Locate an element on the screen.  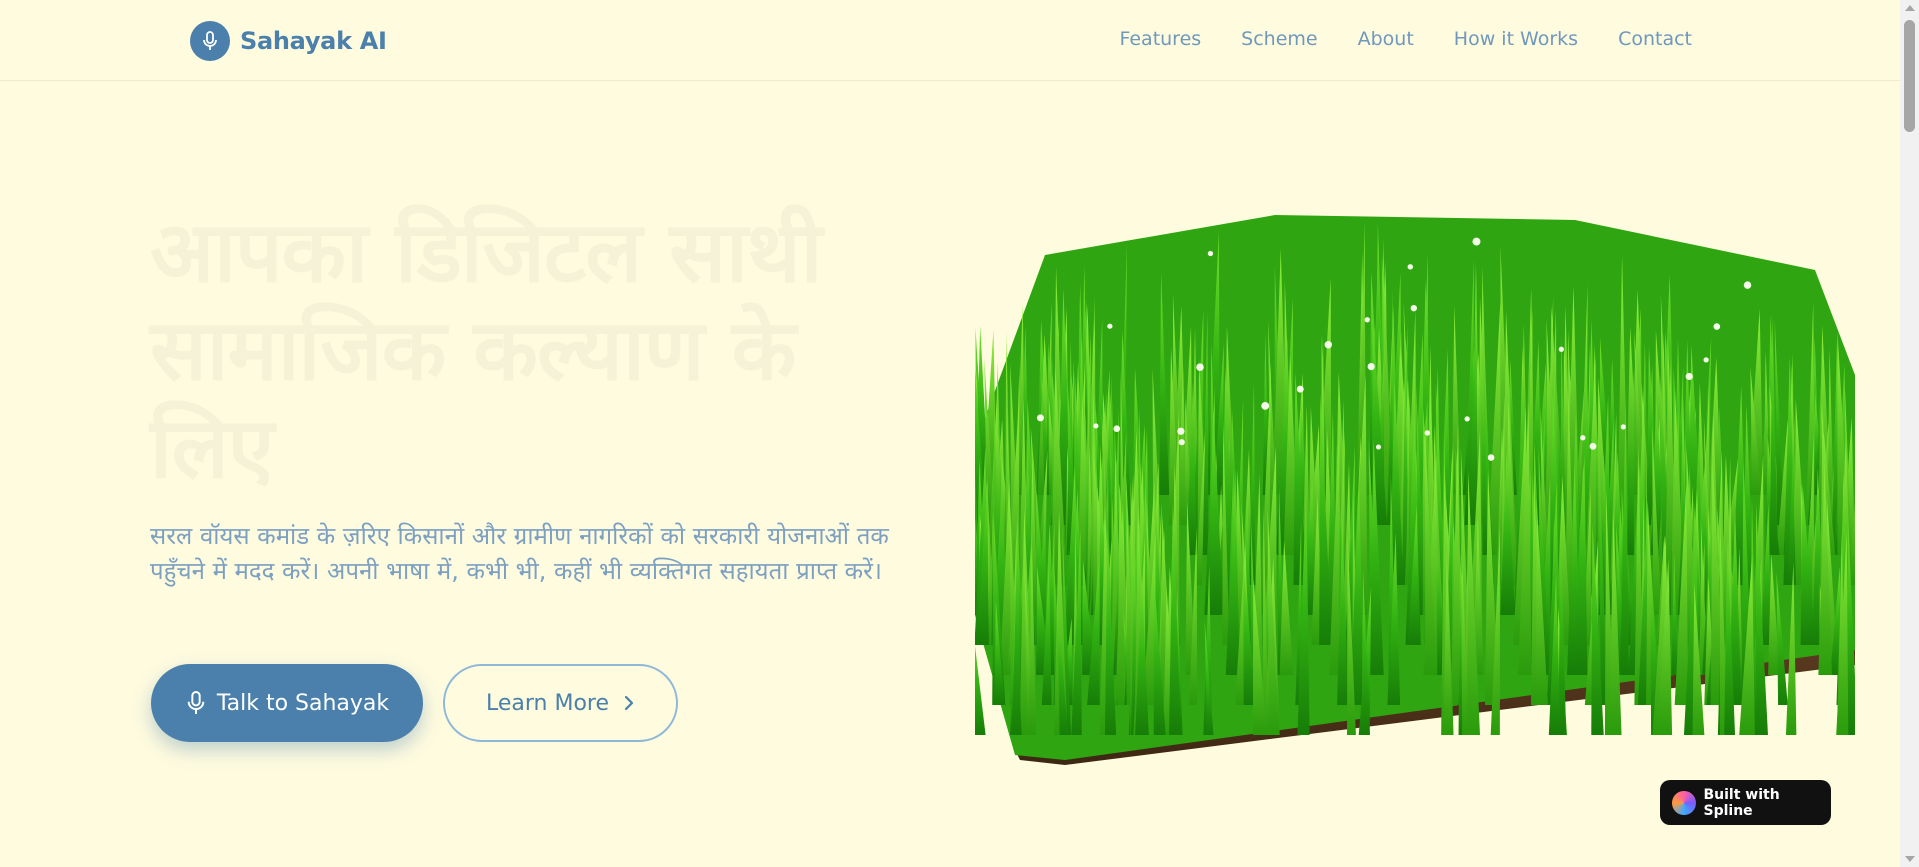
talk-to-sahayak-button: Talk to Sahayak is located at coordinates (287, 703).